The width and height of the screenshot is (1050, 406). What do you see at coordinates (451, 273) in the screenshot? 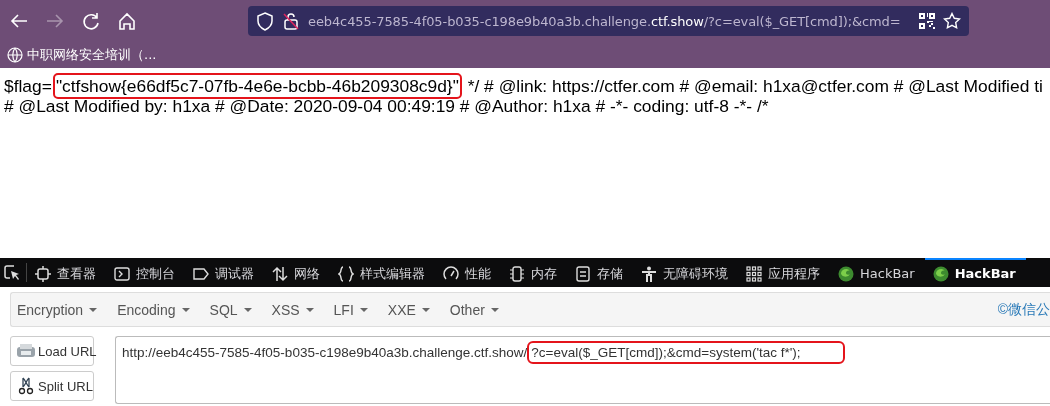
I see `gauge-icon` at bounding box center [451, 273].